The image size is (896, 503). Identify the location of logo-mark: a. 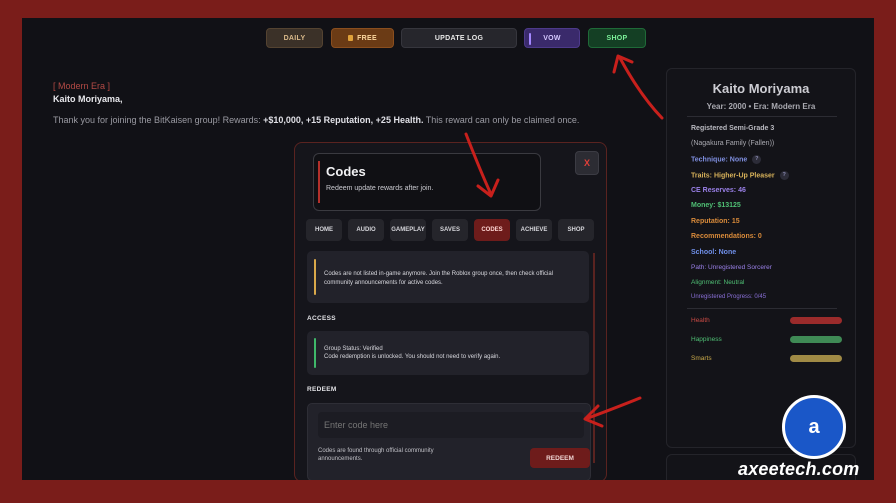
(814, 426).